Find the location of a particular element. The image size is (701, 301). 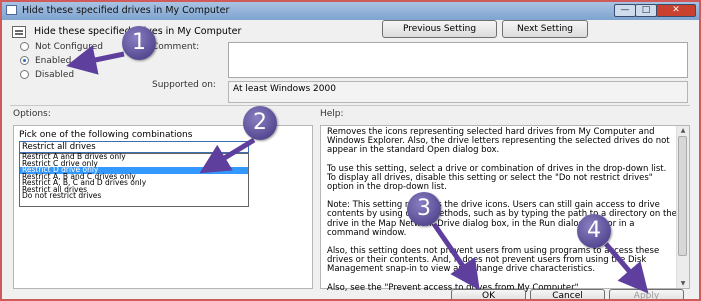

annotation-badge-2: 2 is located at coordinates (260, 123).